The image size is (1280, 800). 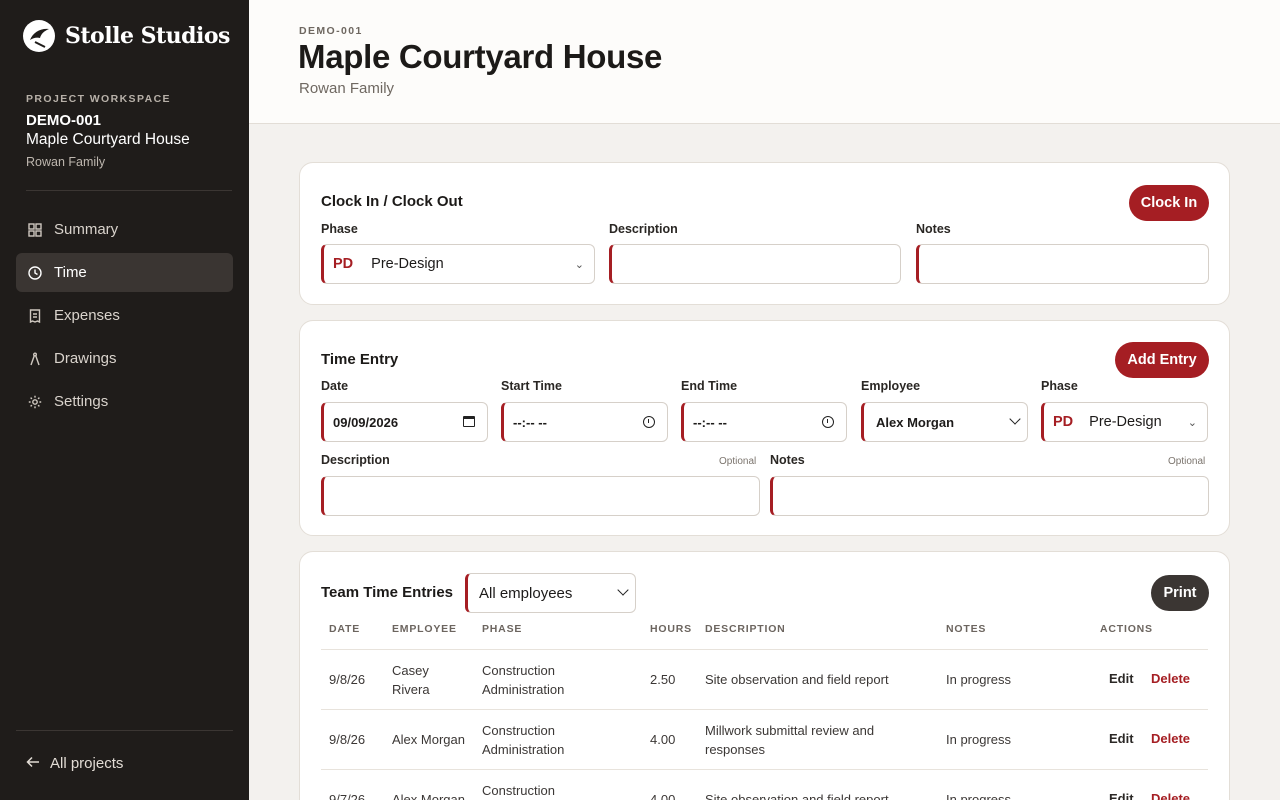 What do you see at coordinates (428, 739) in the screenshot?
I see `row-employee: Alex Morgan` at bounding box center [428, 739].